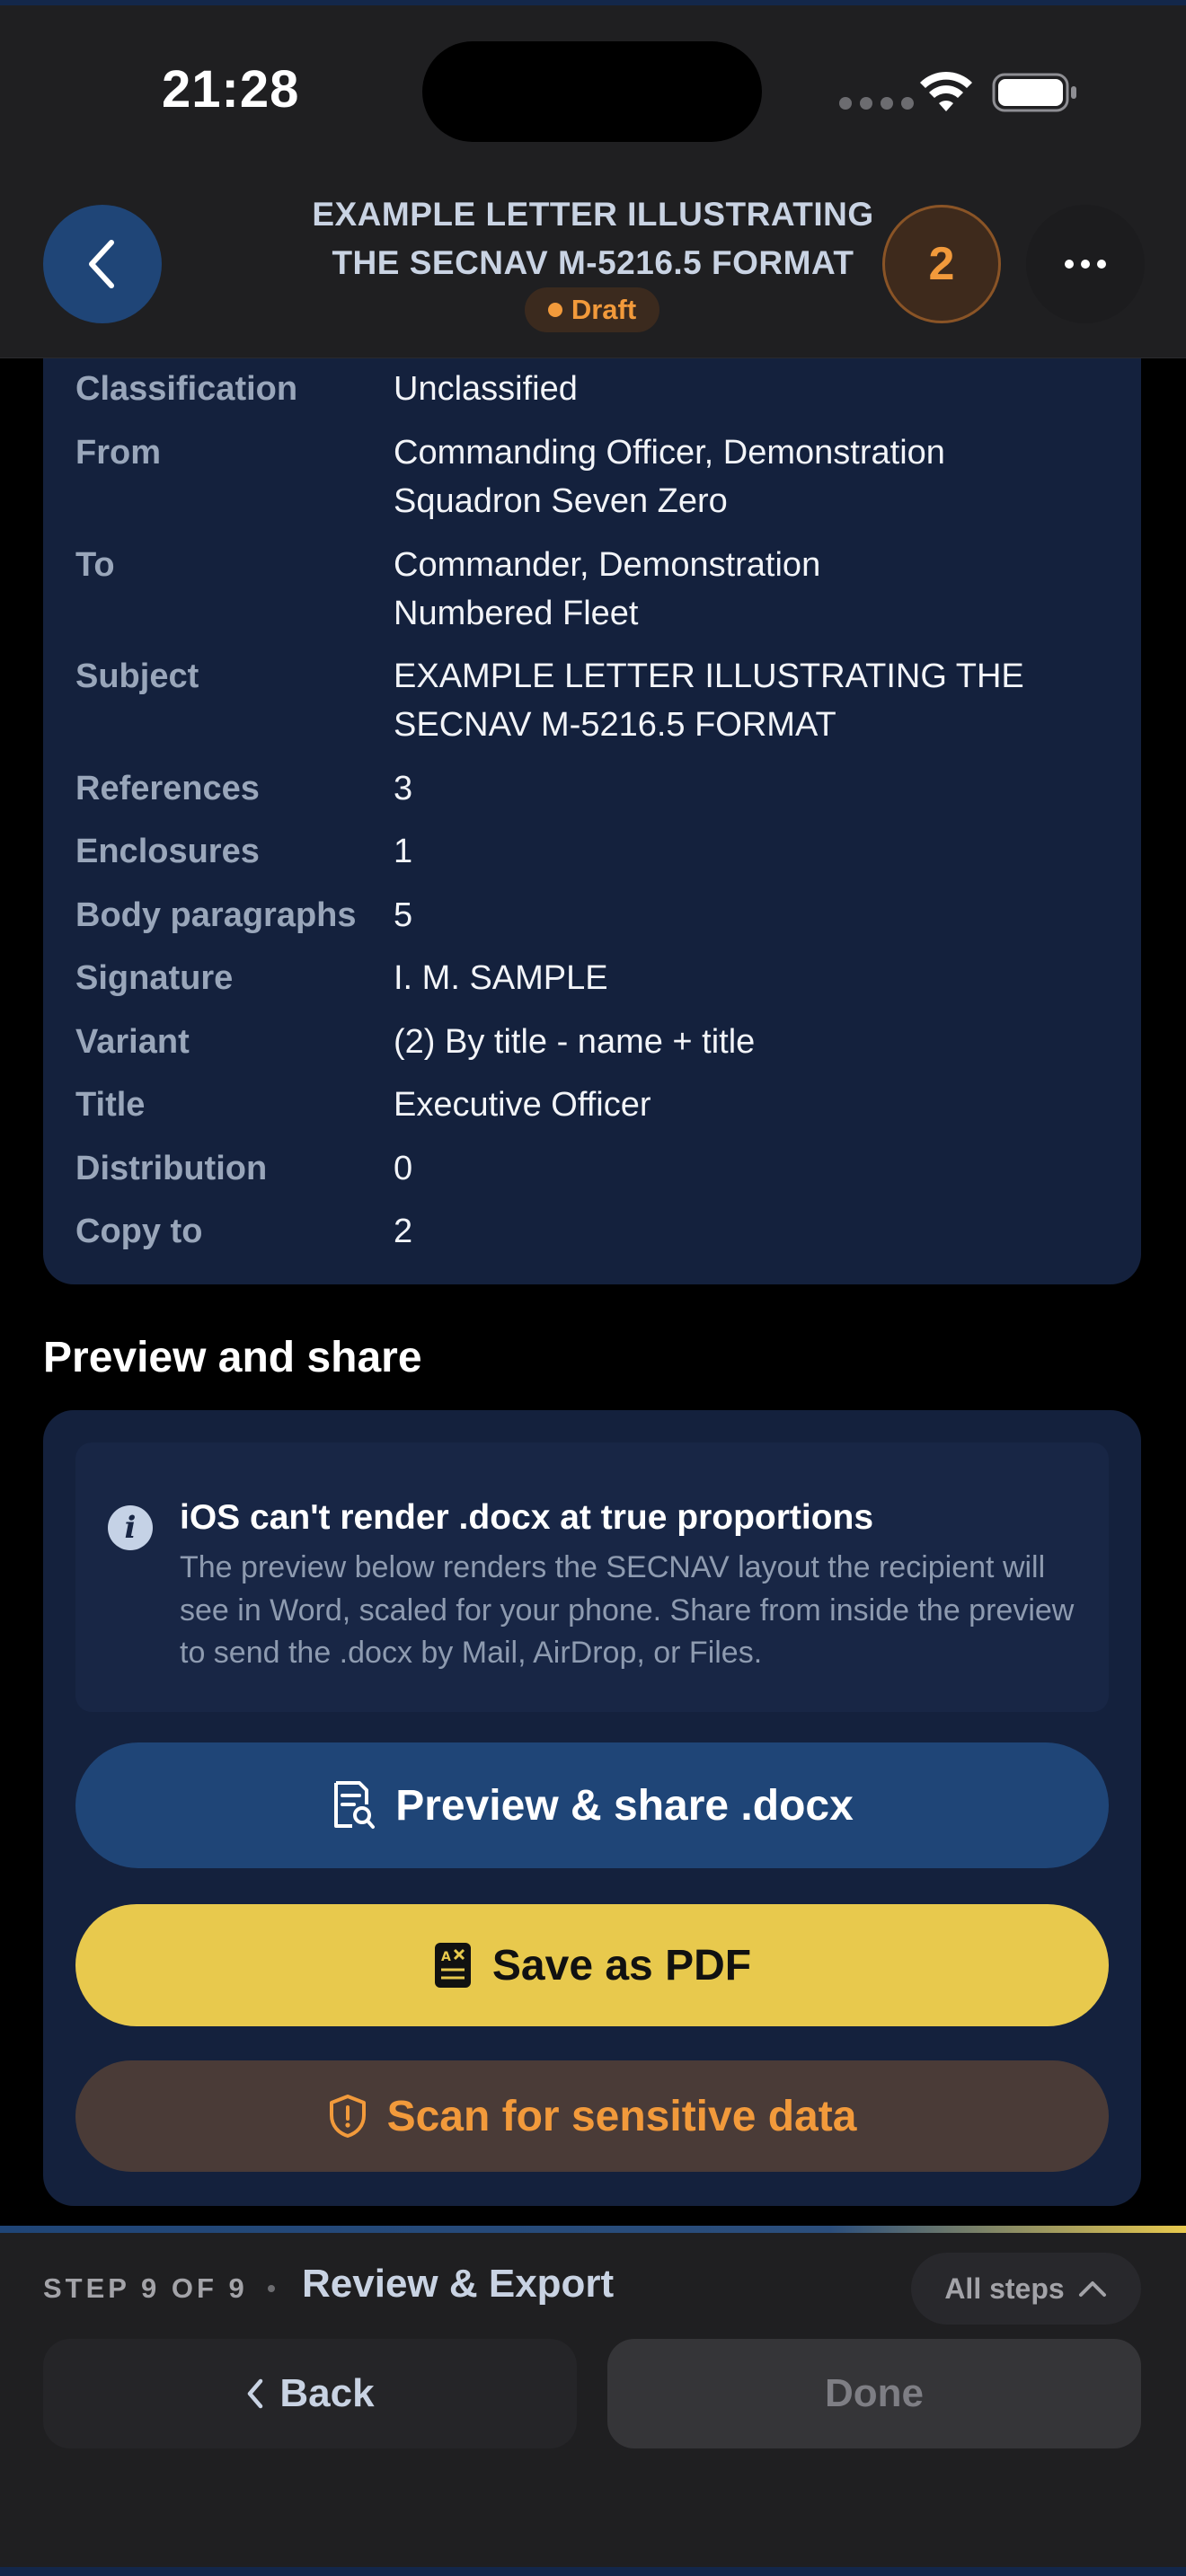  Describe the element at coordinates (874, 2393) in the screenshot. I see `done-button: Done` at that location.